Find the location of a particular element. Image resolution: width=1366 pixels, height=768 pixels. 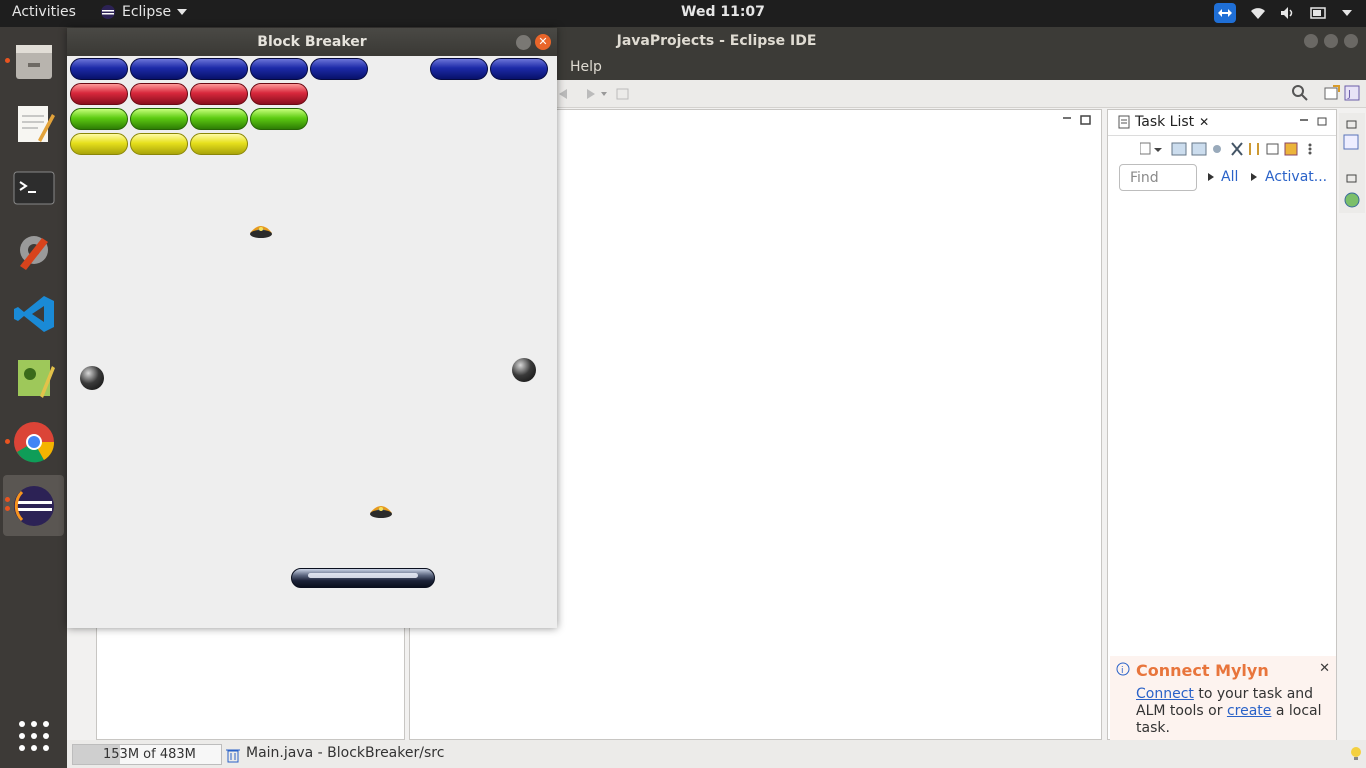

navigation-arrows-icon is located at coordinates (597, 94).